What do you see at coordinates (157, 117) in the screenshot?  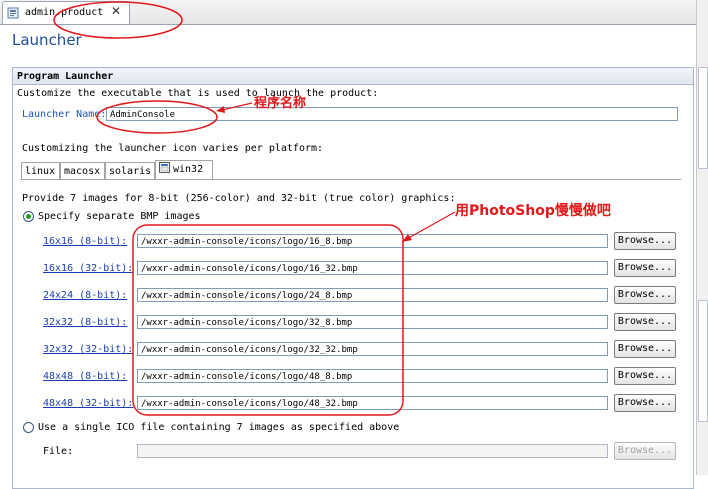 I see `launcher-name-highlight-ellipse` at bounding box center [157, 117].